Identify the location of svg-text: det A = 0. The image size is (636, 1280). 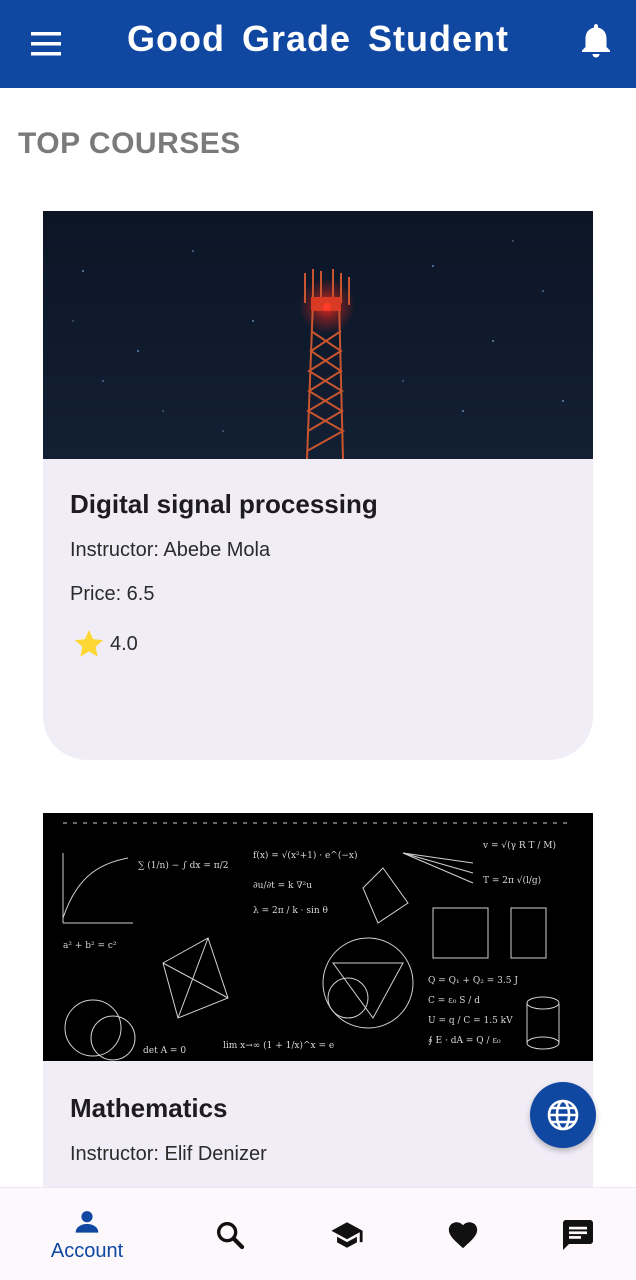
(164, 1051).